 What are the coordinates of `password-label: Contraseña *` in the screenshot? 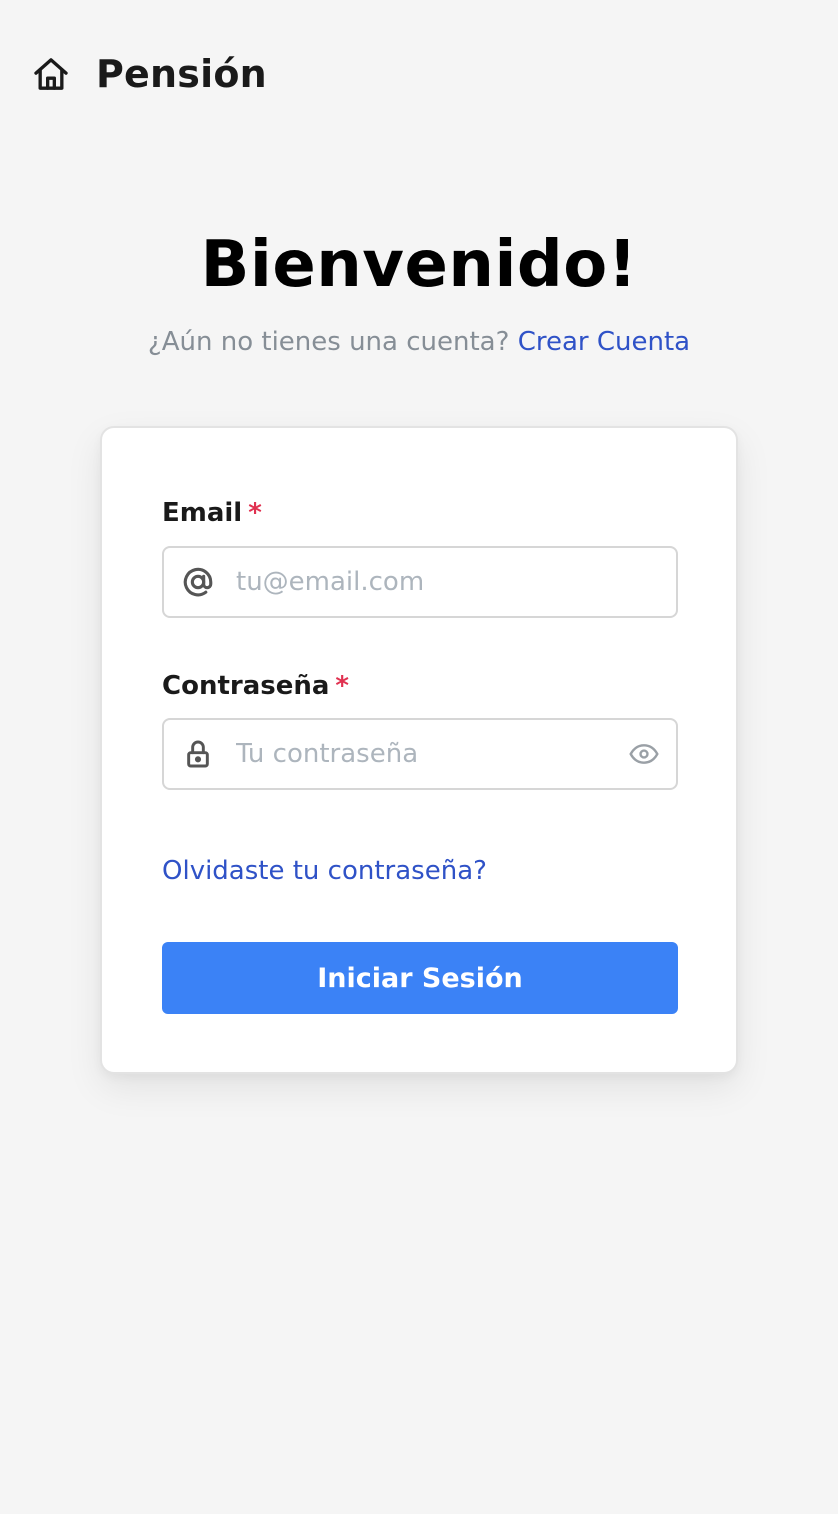 It's located at (255, 686).